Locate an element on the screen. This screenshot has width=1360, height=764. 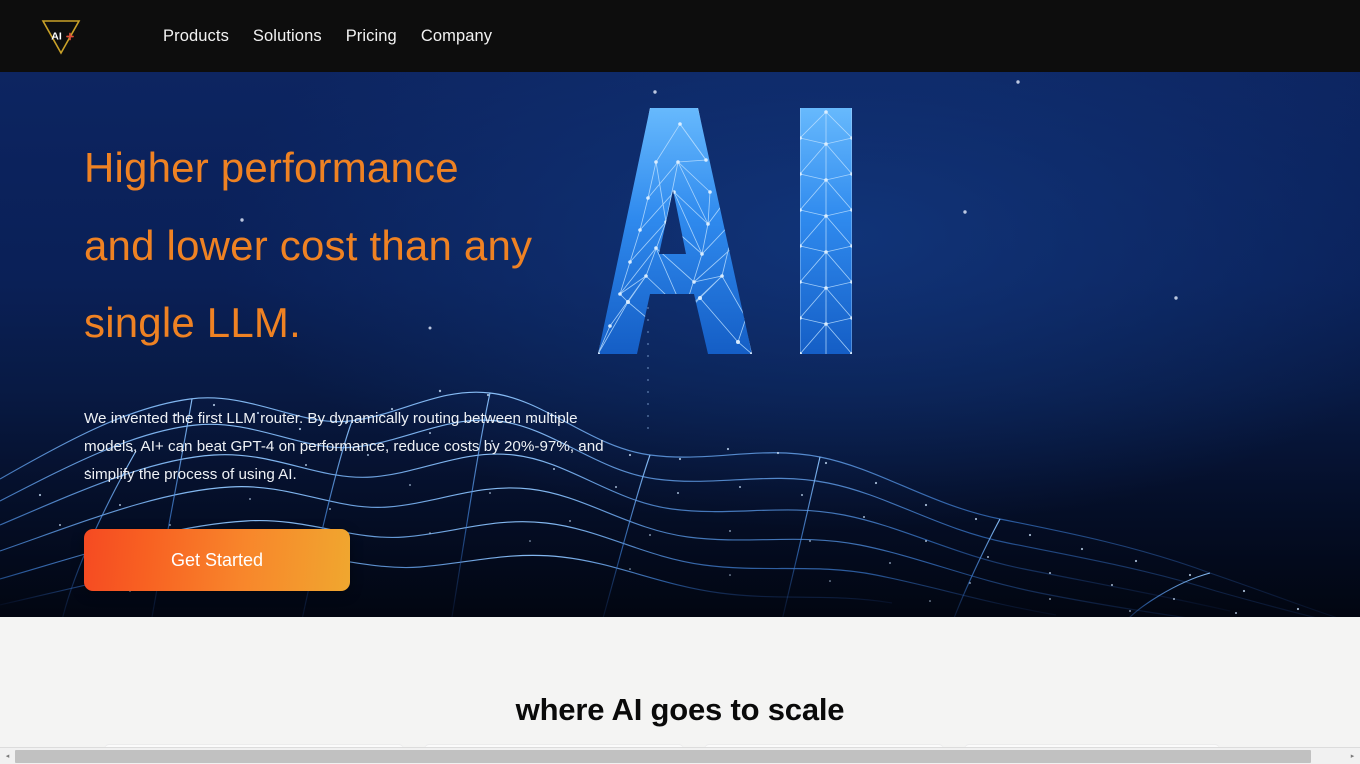
brand-logo: AI is located at coordinates (61, 36).